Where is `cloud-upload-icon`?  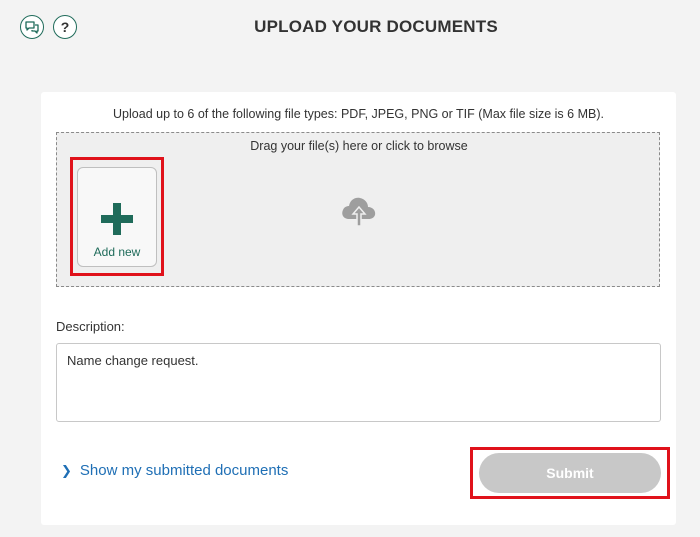
cloud-upload-icon is located at coordinates (359, 212).